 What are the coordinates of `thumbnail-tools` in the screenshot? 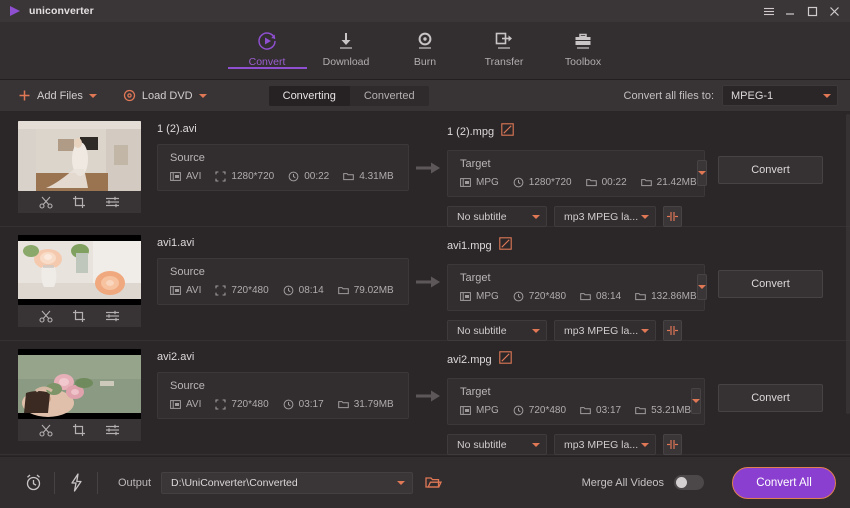 It's located at (79, 316).